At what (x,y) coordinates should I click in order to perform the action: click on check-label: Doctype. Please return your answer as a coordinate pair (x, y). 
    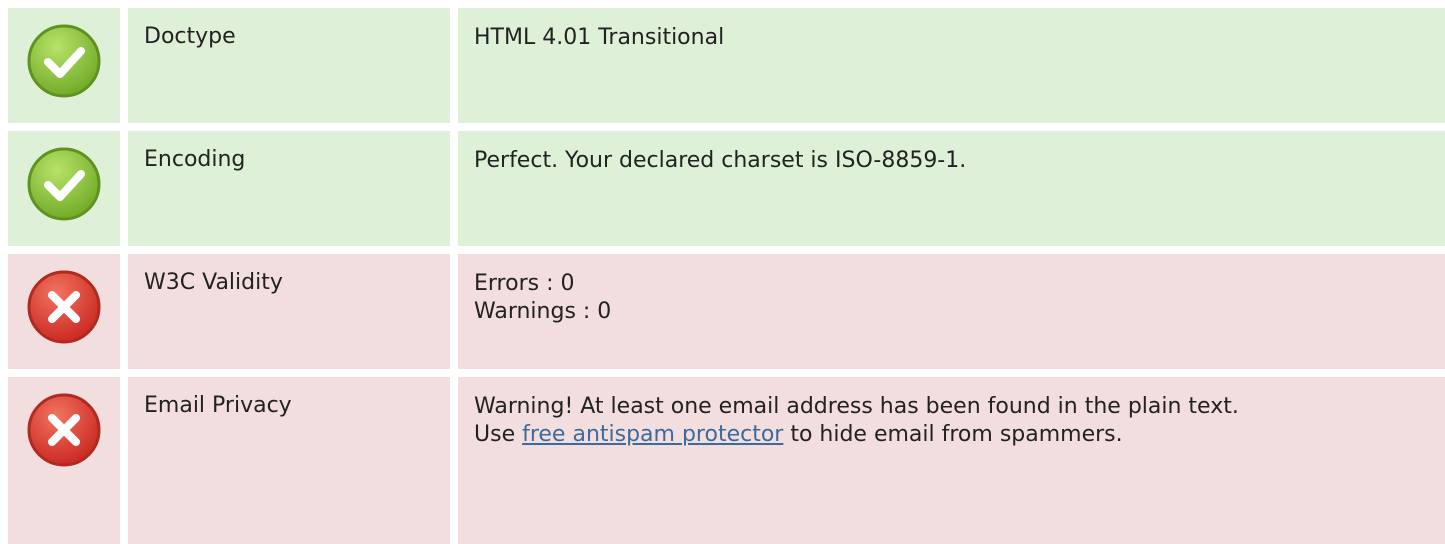
    Looking at the image, I should click on (289, 65).